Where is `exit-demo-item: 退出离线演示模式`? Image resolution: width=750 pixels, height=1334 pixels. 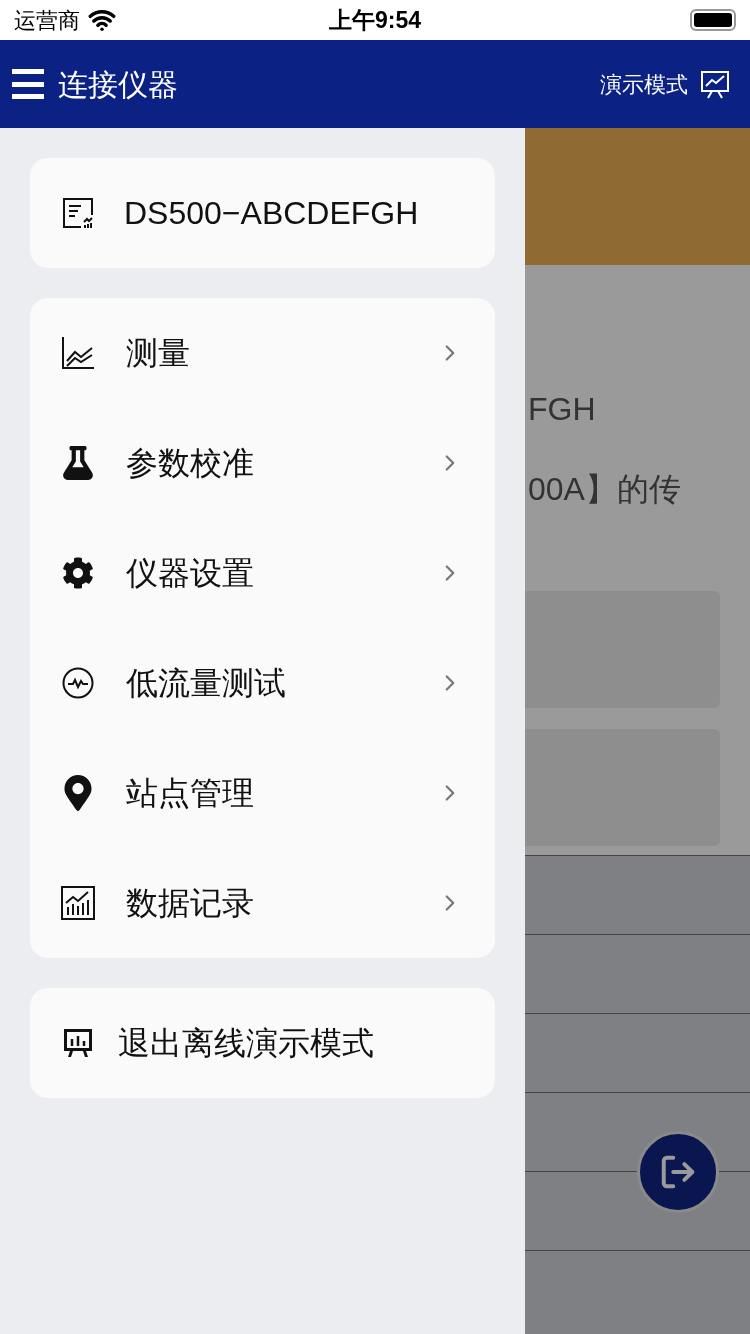
exit-demo-item: 退出离线演示模式 is located at coordinates (262, 1043).